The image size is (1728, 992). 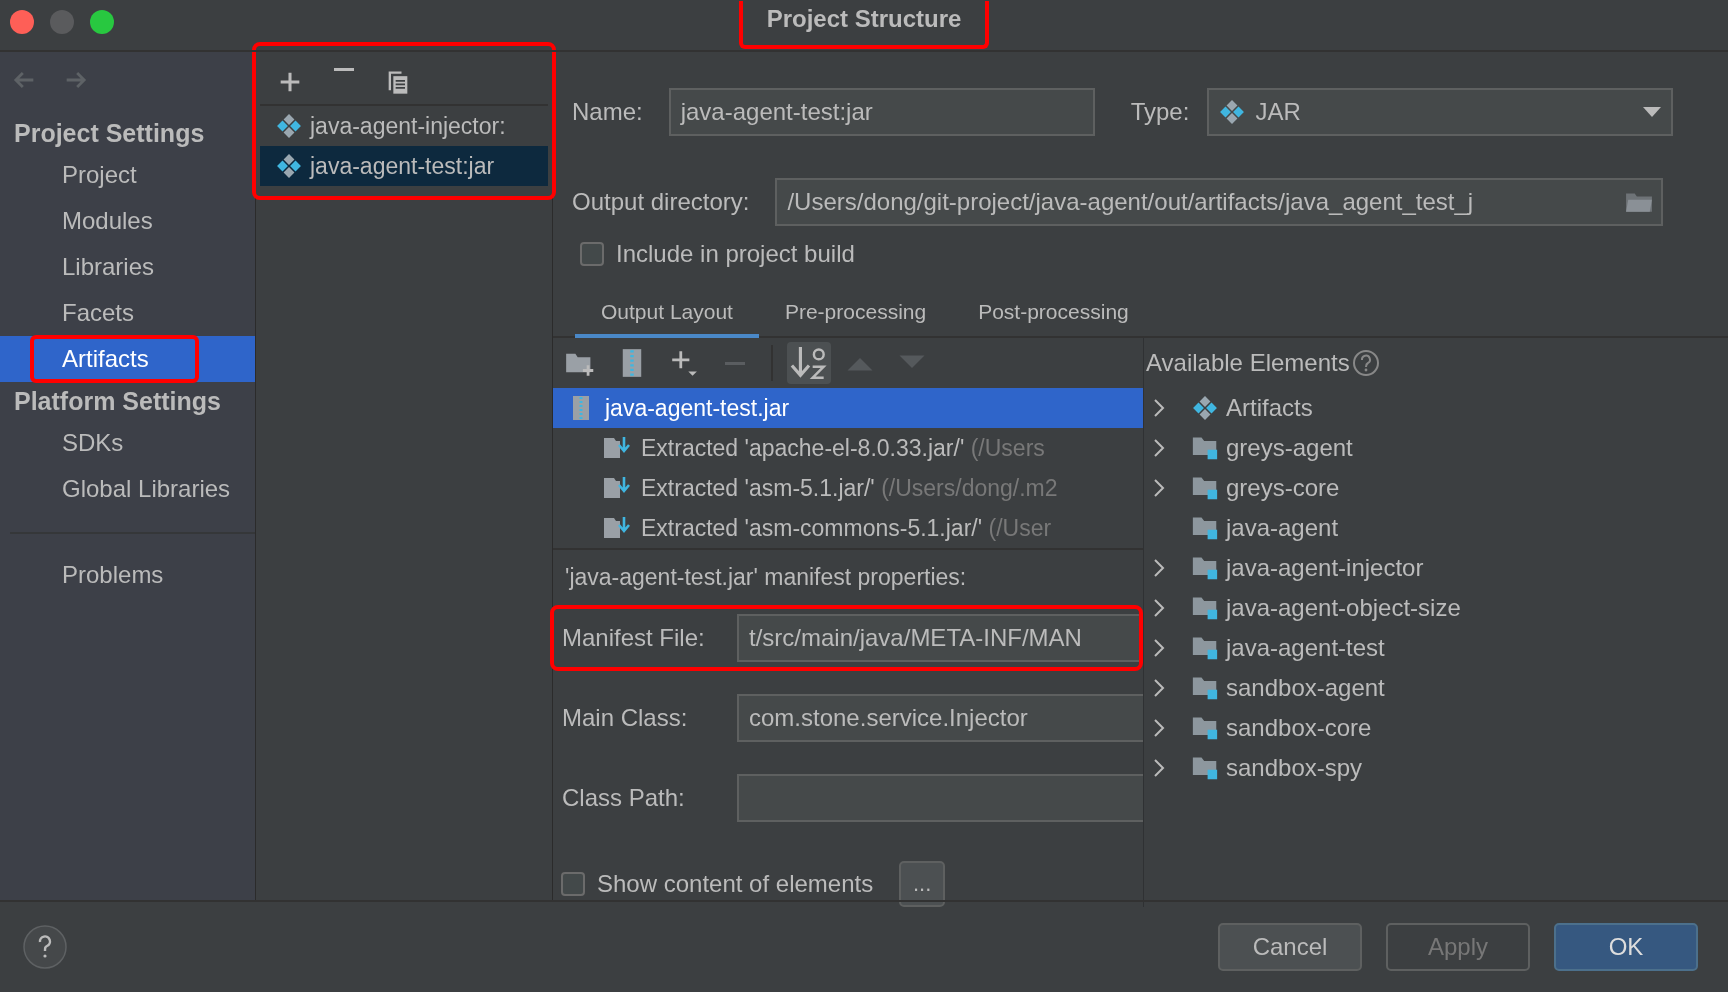 What do you see at coordinates (1160, 112) in the screenshot?
I see `type-label: Type:` at bounding box center [1160, 112].